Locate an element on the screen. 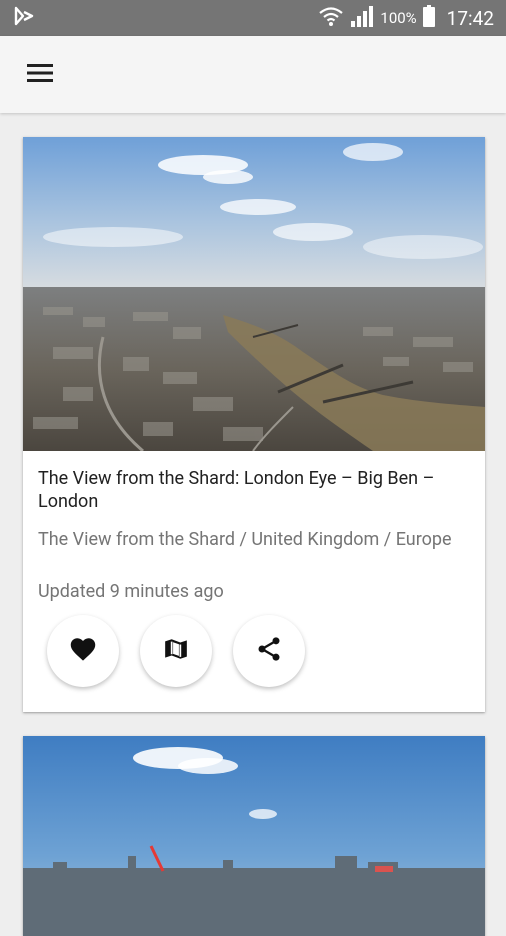  signal-icon is located at coordinates (362, 18).